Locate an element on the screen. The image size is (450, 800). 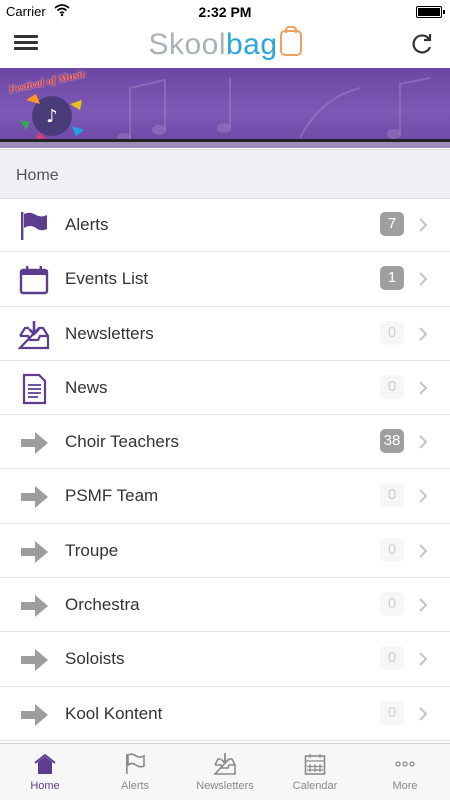
list-item-label: Choir Teachers is located at coordinates (122, 442).